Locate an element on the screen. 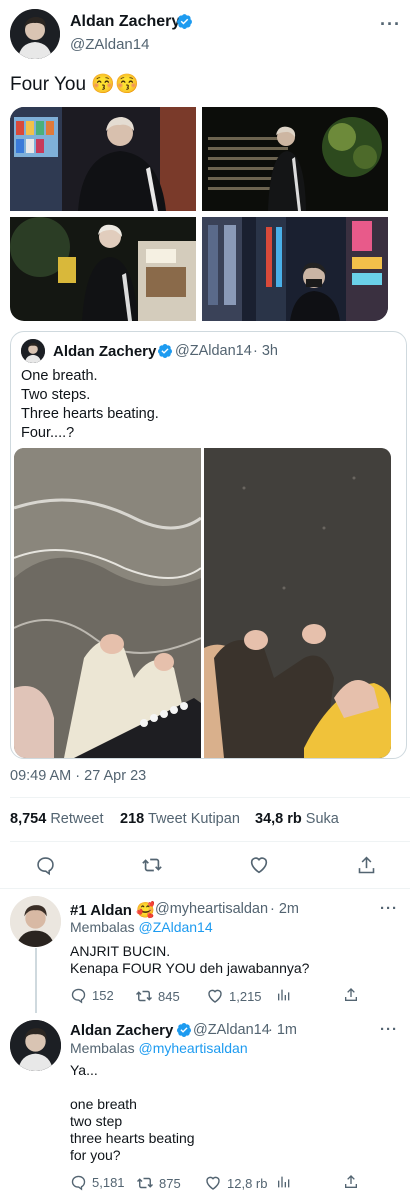 Image resolution: width=410 pixels, height=1200 pixels. replying-to-link: @myheartisaldan is located at coordinates (192, 1048).